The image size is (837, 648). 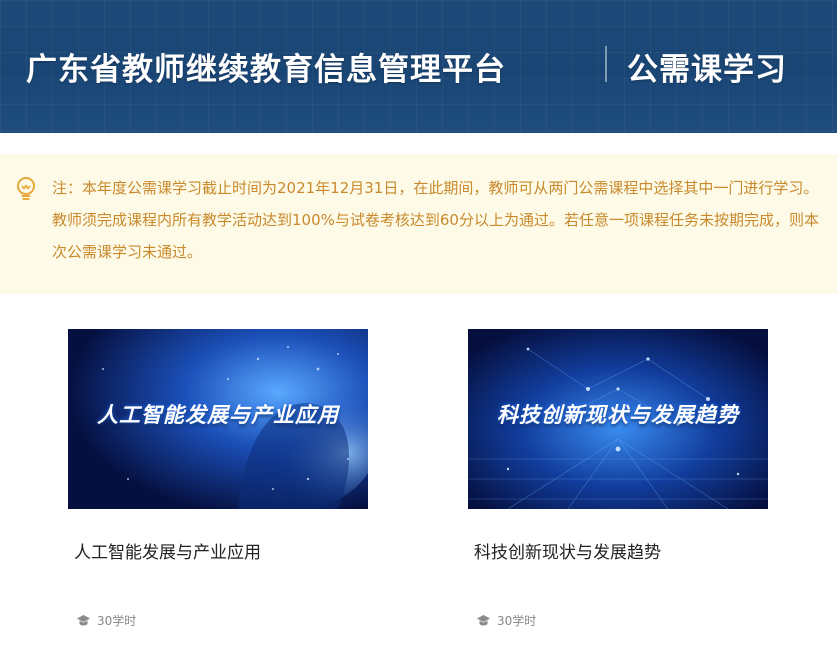 What do you see at coordinates (167, 550) in the screenshot?
I see `course-title: 人工智能发展与产业应用` at bounding box center [167, 550].